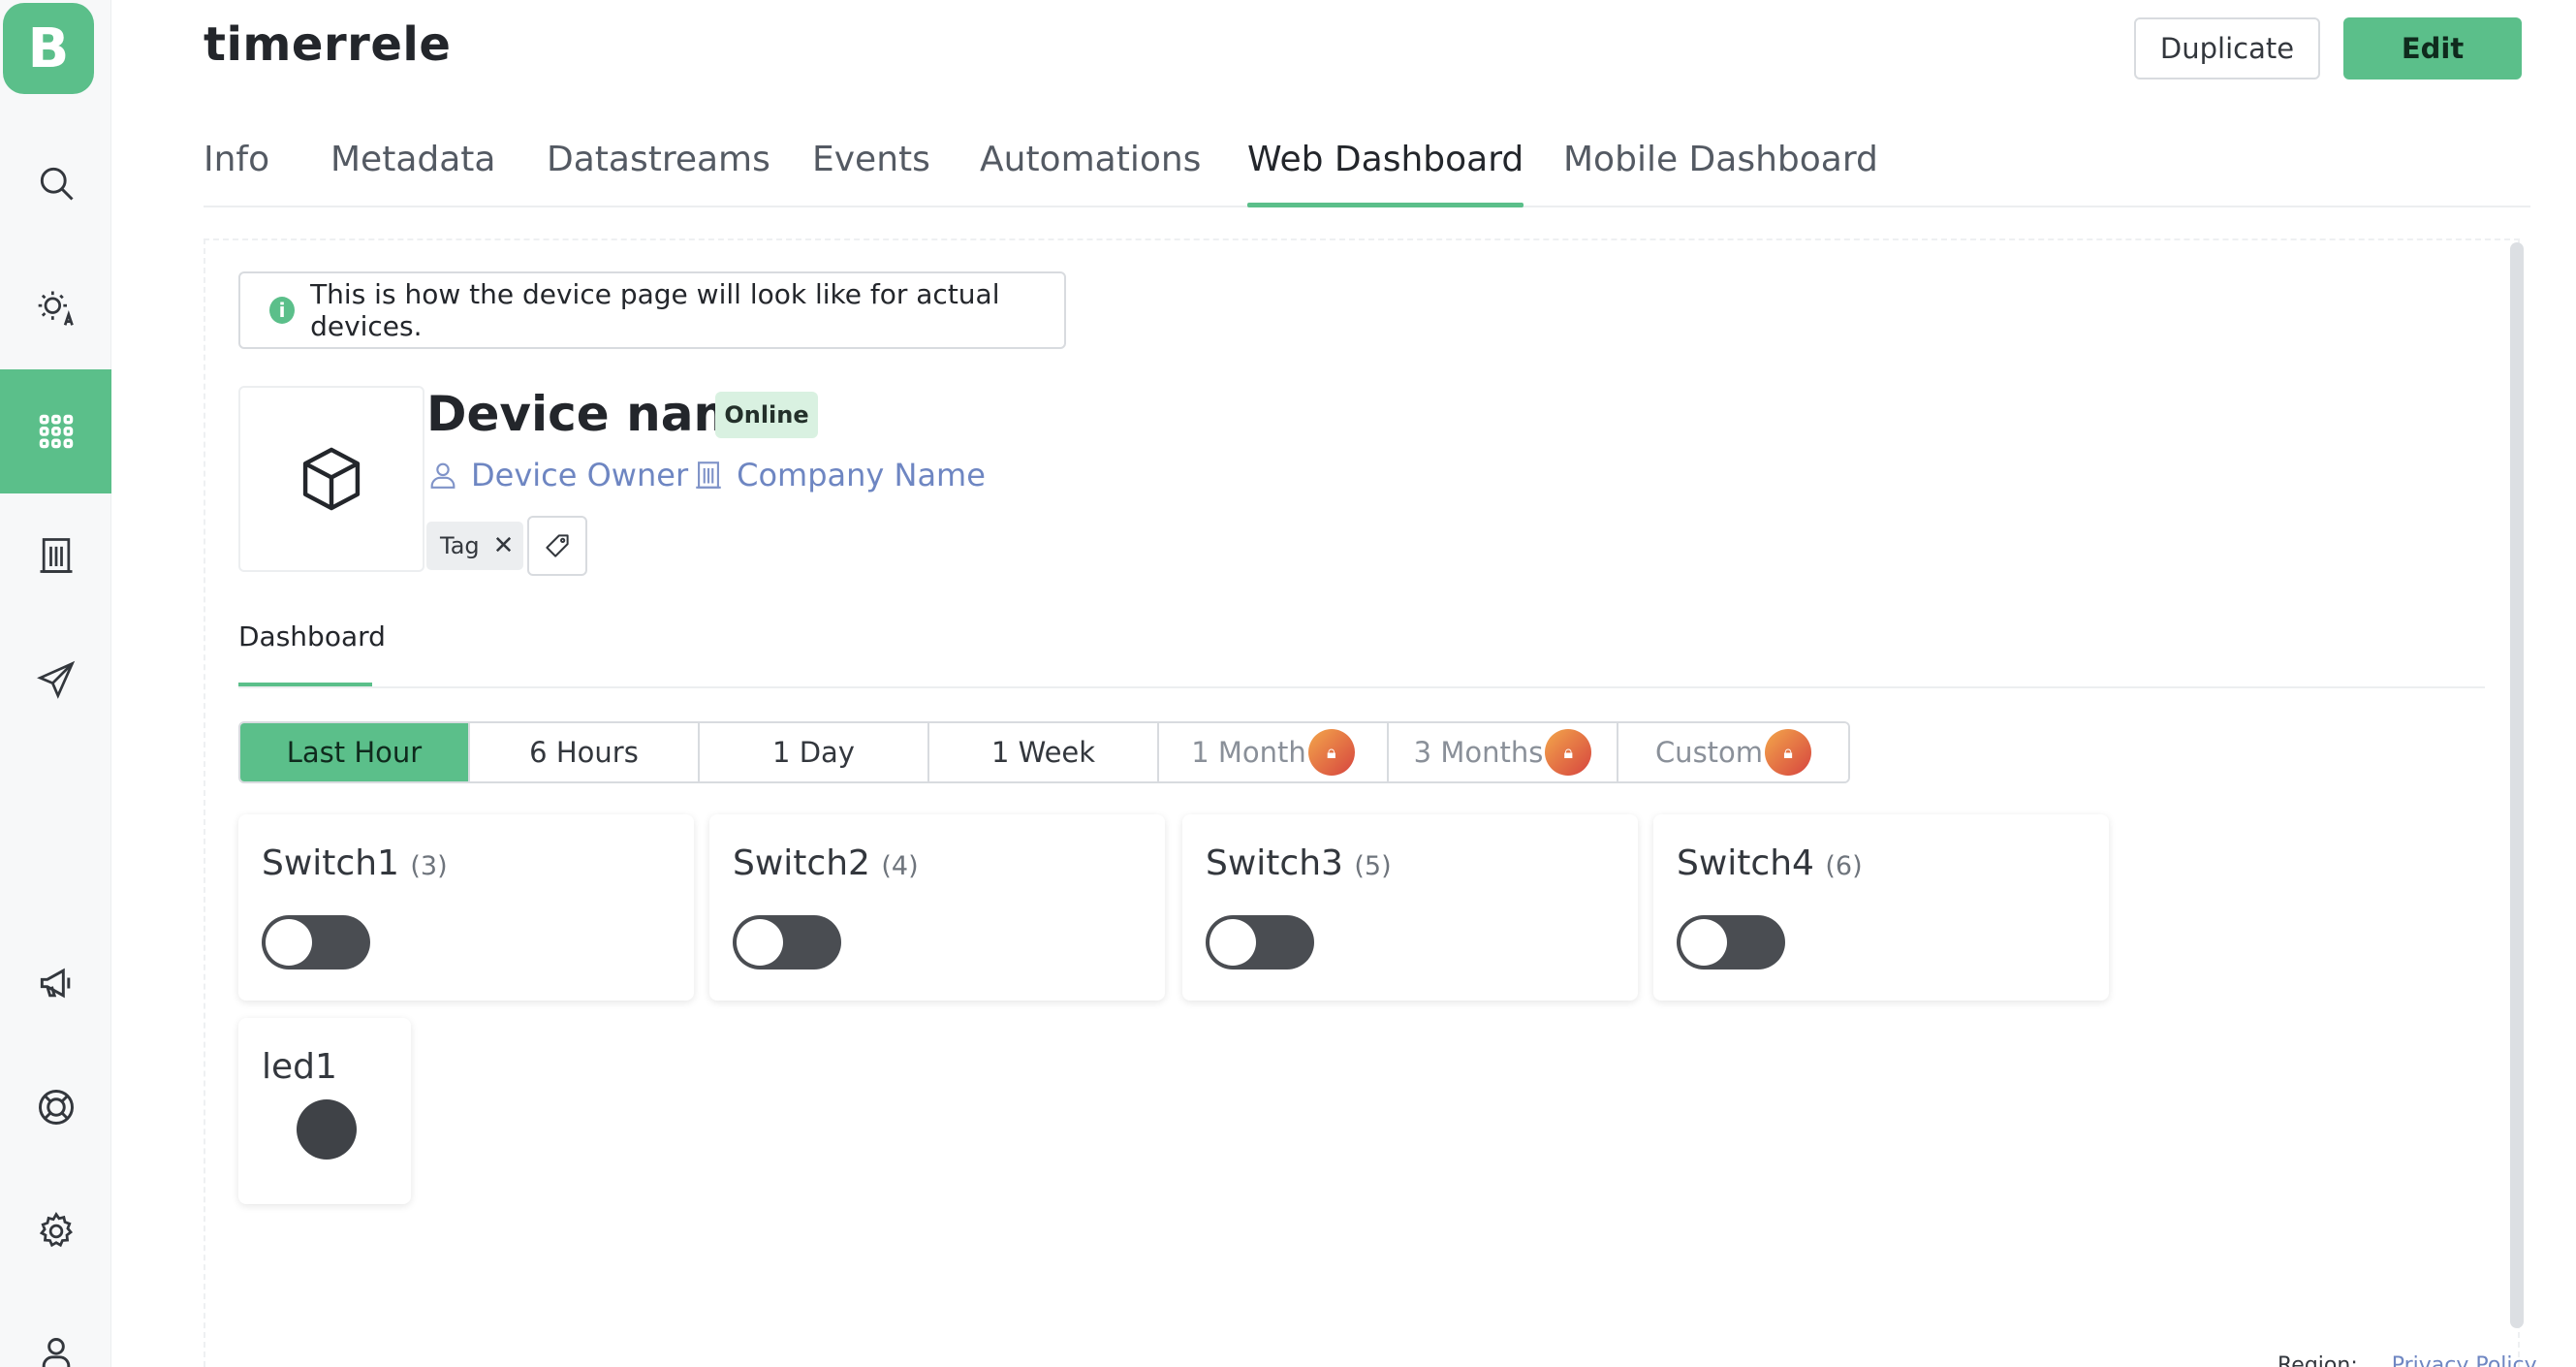 This screenshot has height=1367, width=2576. What do you see at coordinates (937, 907) in the screenshot?
I see `switch-widget: Switch2 (4)` at bounding box center [937, 907].